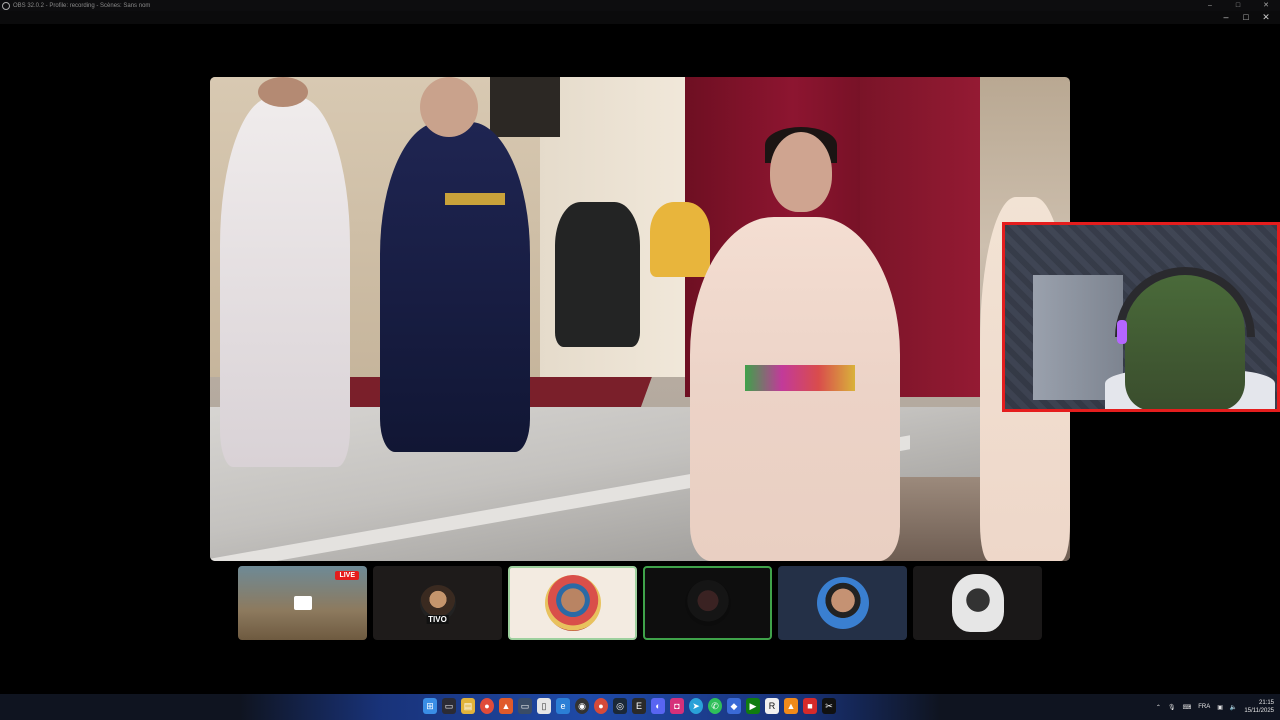  What do you see at coordinates (285, 282) in the screenshot?
I see `person-white-dress` at bounding box center [285, 282].